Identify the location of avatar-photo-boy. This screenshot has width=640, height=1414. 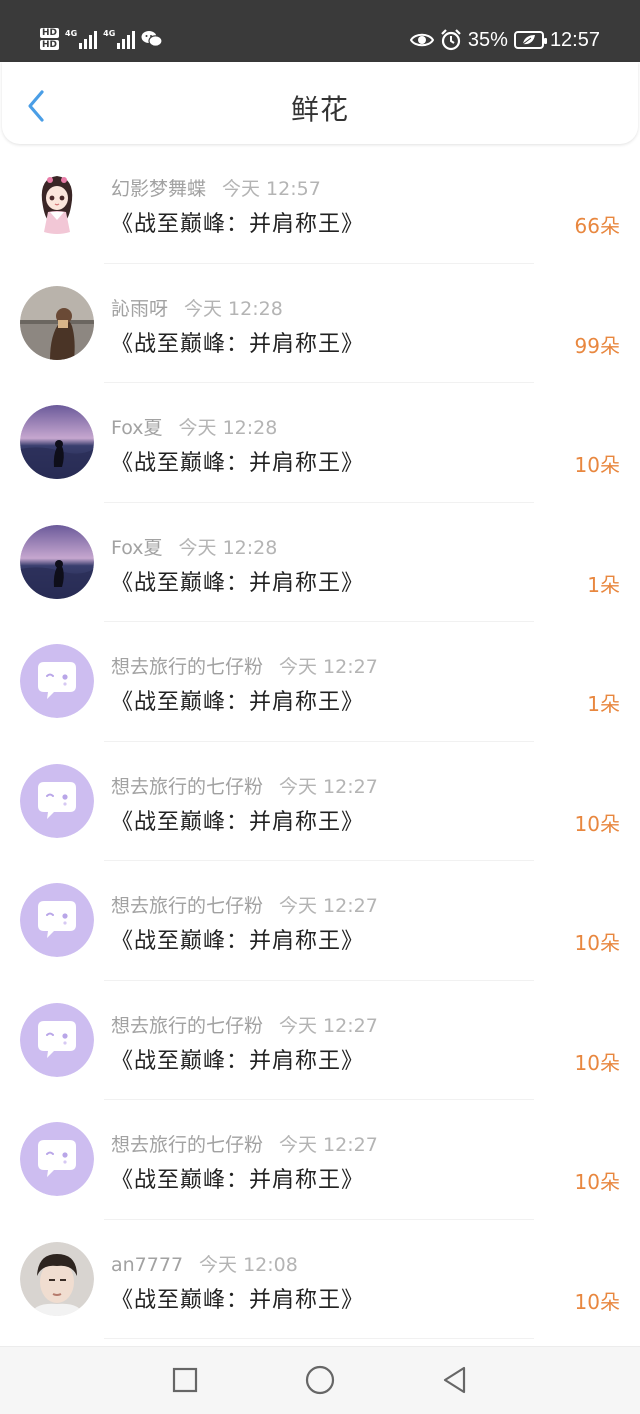
(57, 1278).